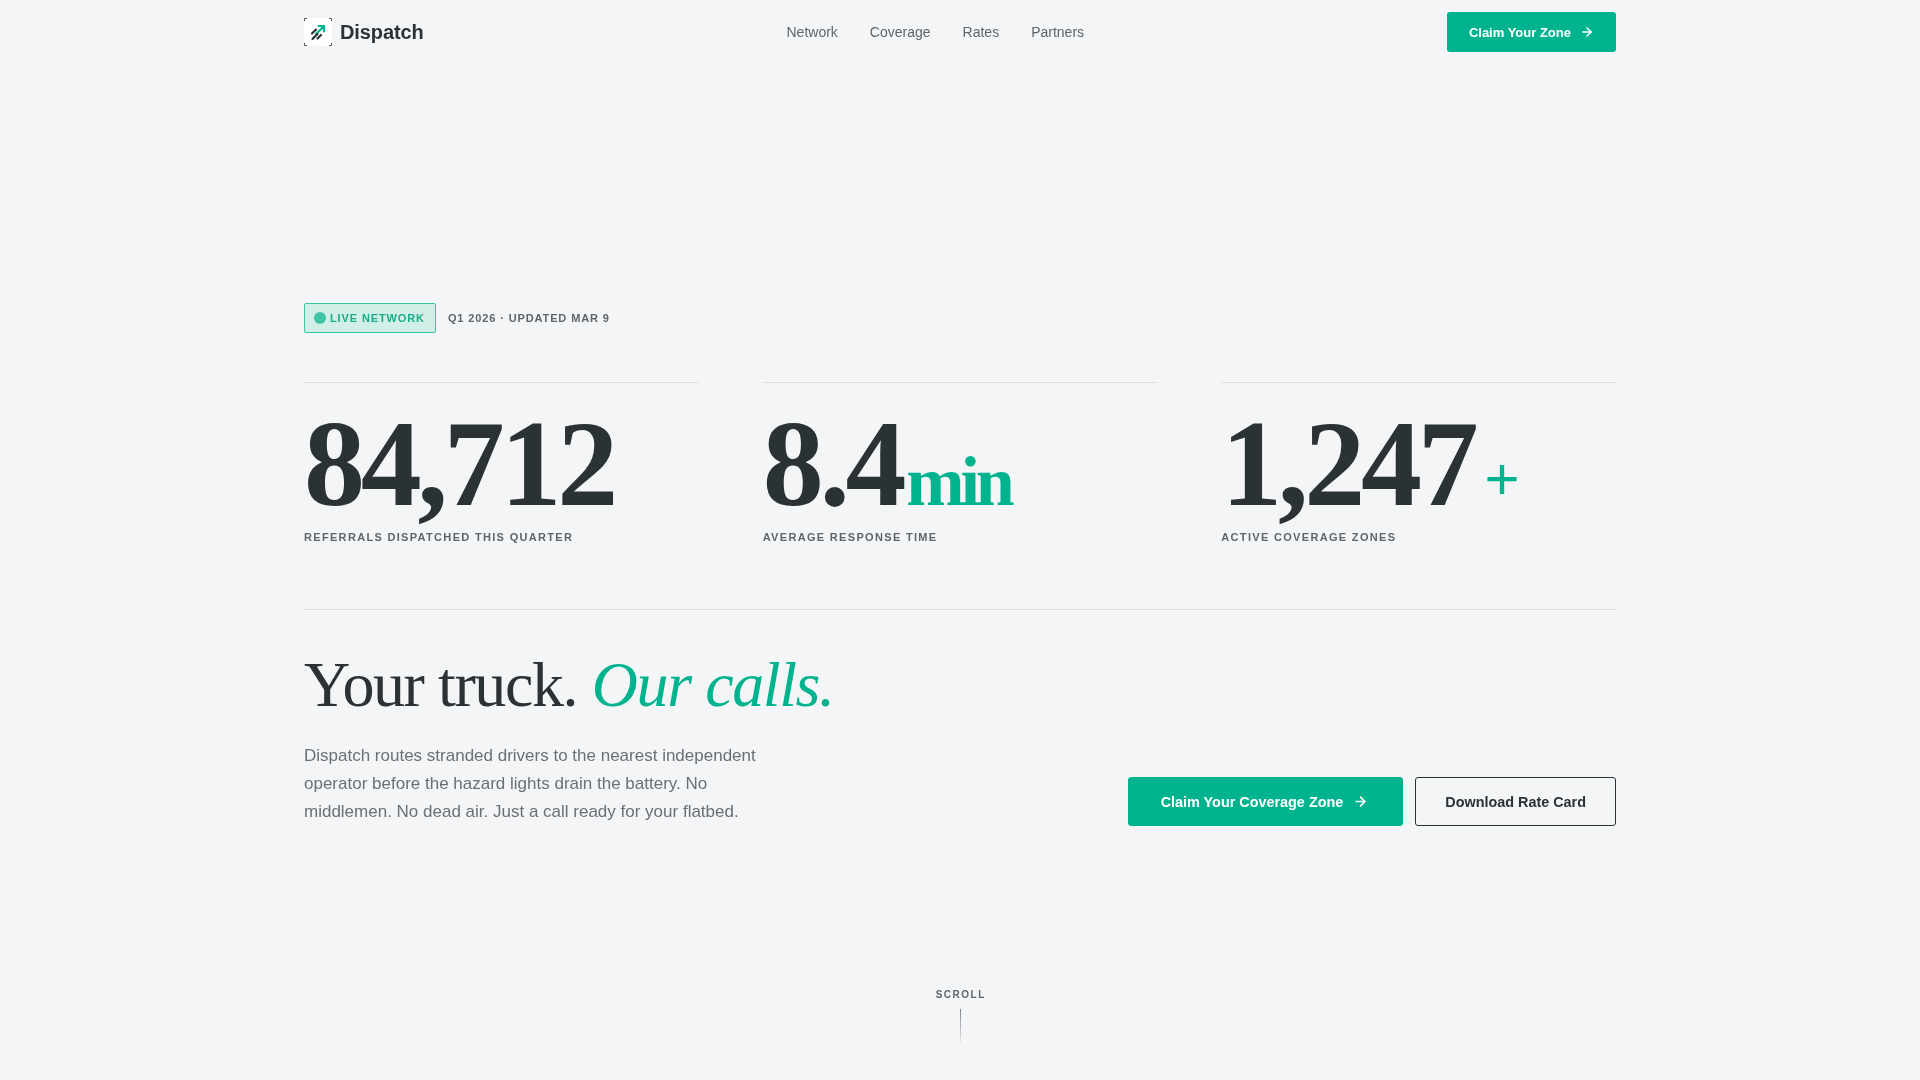 The image size is (1920, 1080). What do you see at coordinates (377, 318) in the screenshot?
I see `badge-label: LIVE NETWORK` at bounding box center [377, 318].